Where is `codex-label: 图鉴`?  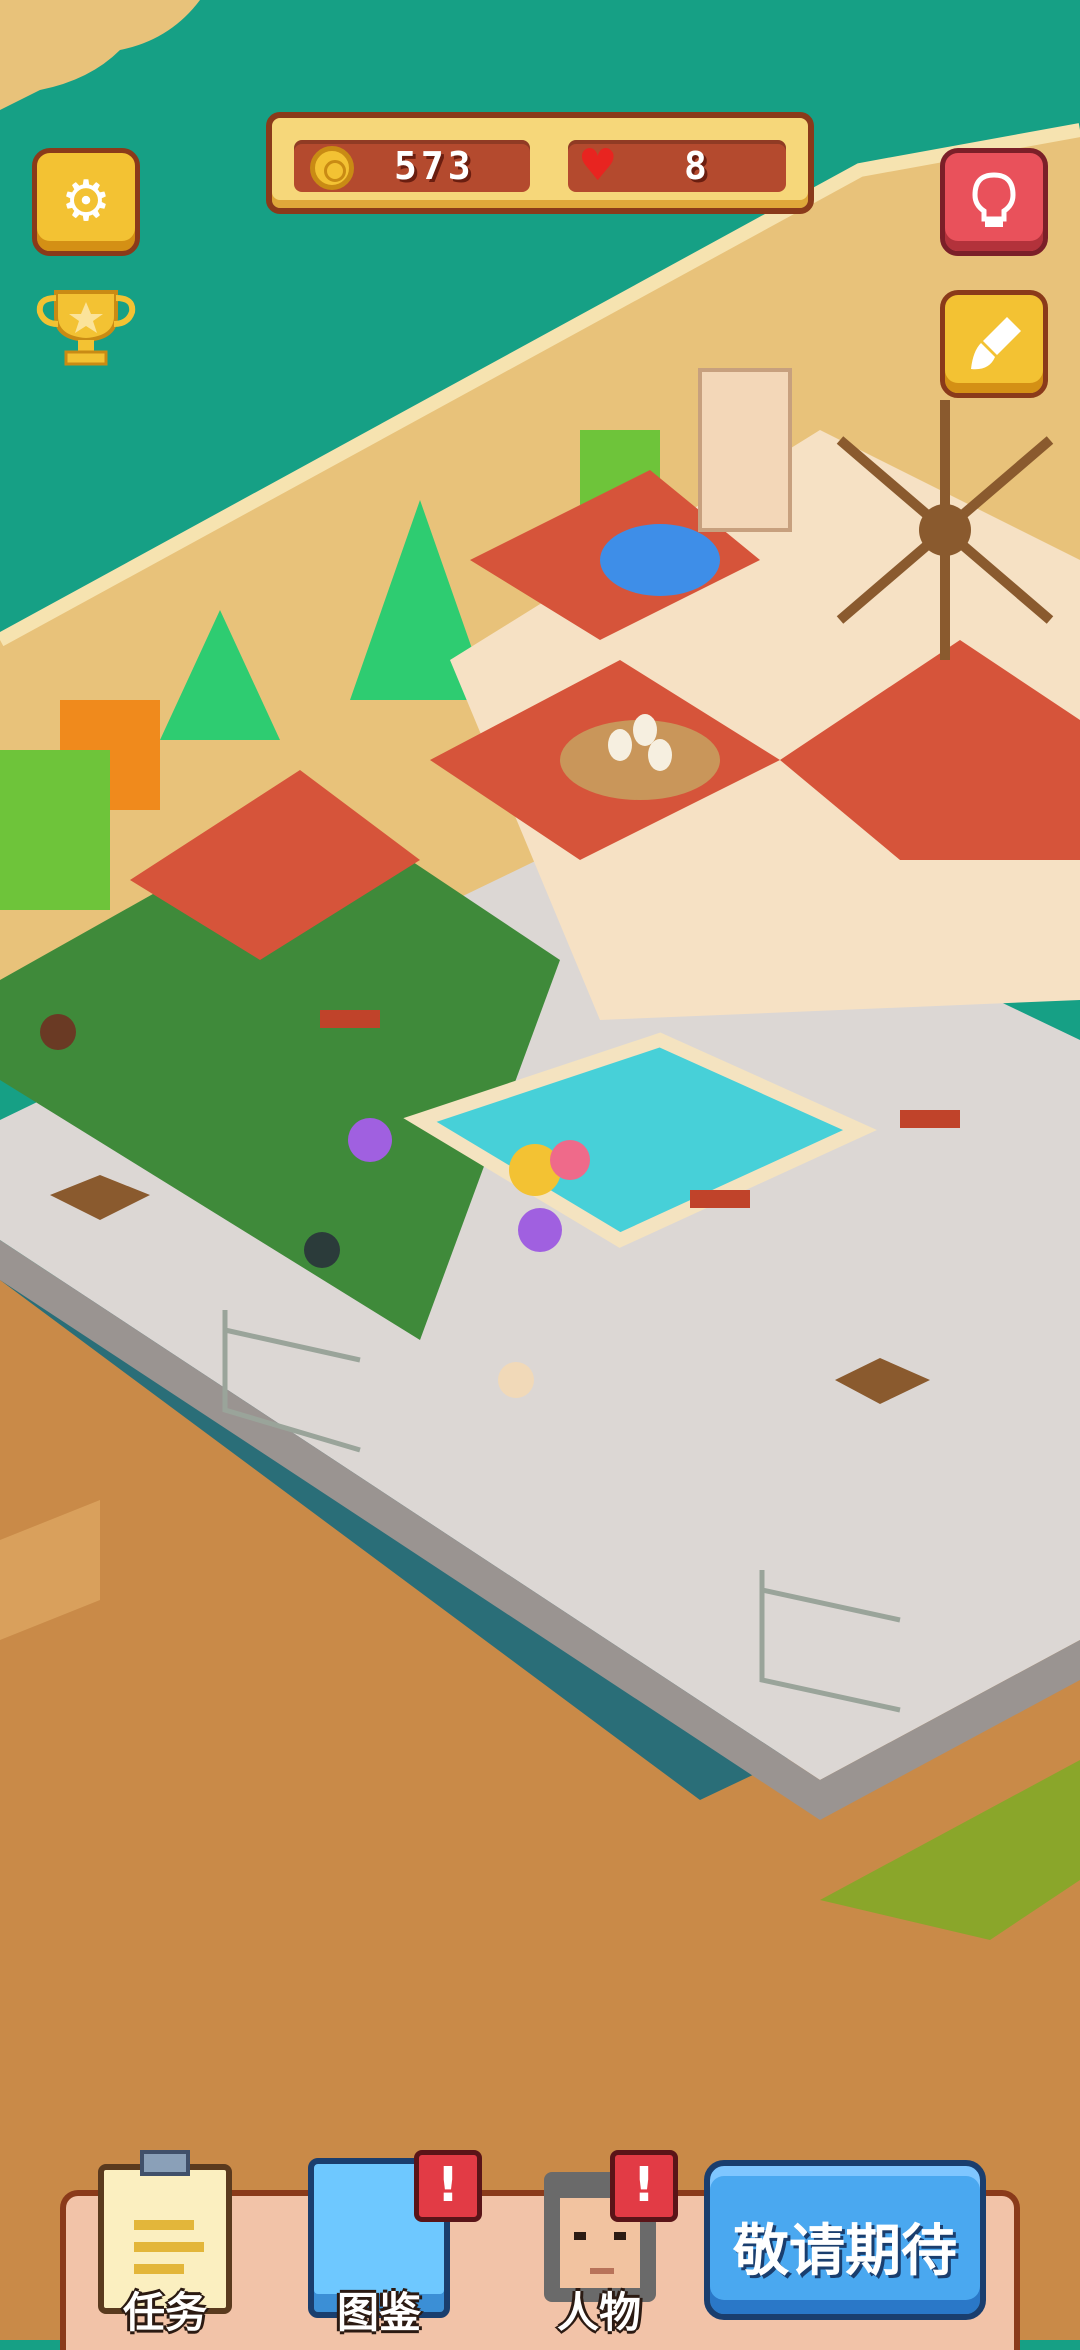 codex-label: 图鉴 is located at coordinates (378, 2312).